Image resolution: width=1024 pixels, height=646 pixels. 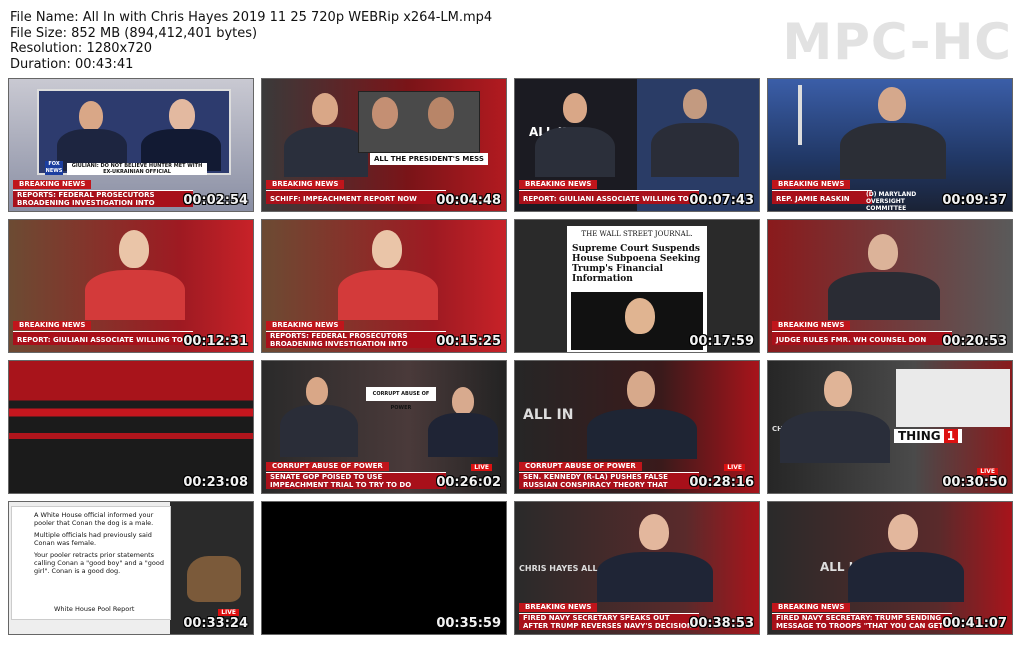 What do you see at coordinates (214, 579) in the screenshot?
I see `dog-conan` at bounding box center [214, 579].